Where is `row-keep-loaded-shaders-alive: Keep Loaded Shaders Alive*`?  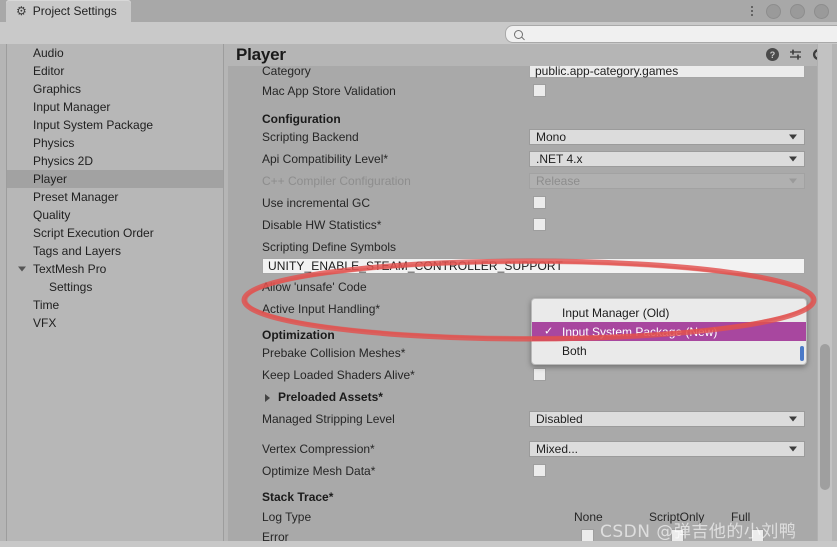
row-keep-loaded-shaders-alive: Keep Loaded Shaders Alive* is located at coordinates (522, 375).